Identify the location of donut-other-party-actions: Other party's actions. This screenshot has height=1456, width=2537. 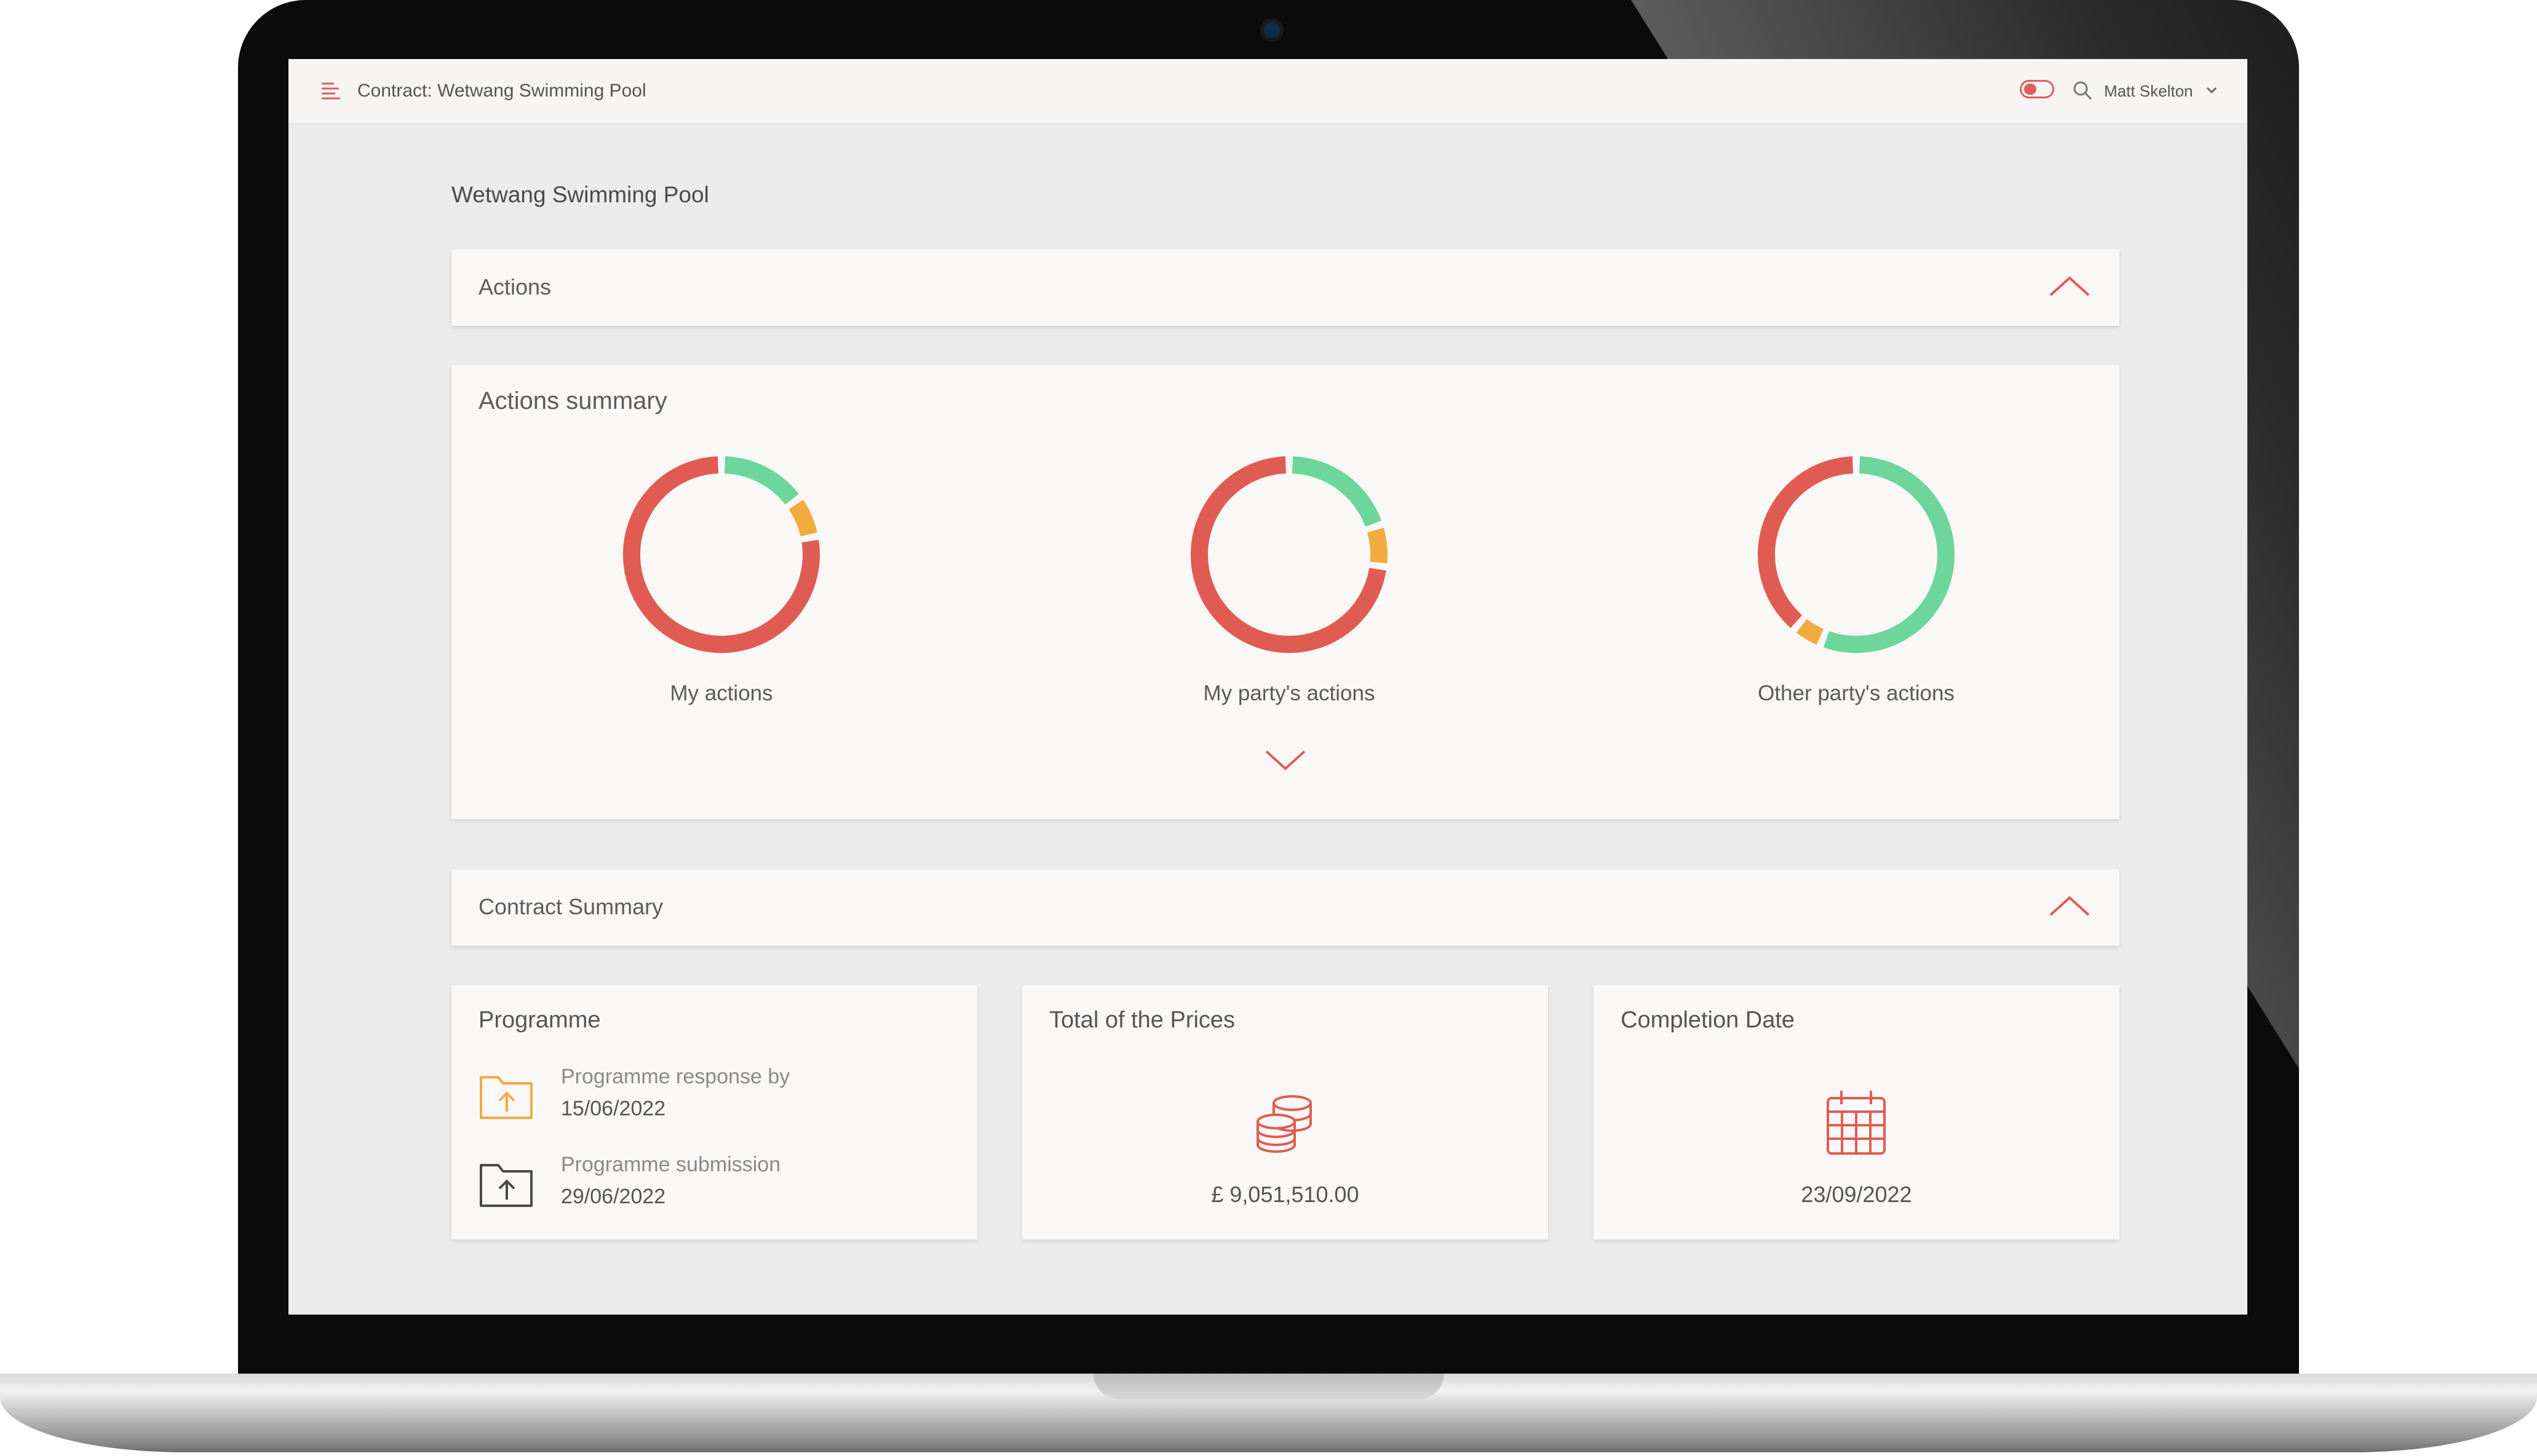
(1856, 597).